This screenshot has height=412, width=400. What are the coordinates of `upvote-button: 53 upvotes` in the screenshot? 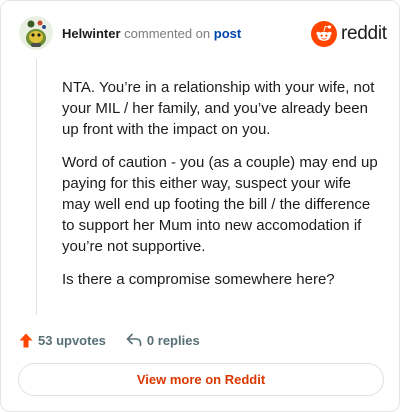 It's located at (62, 340).